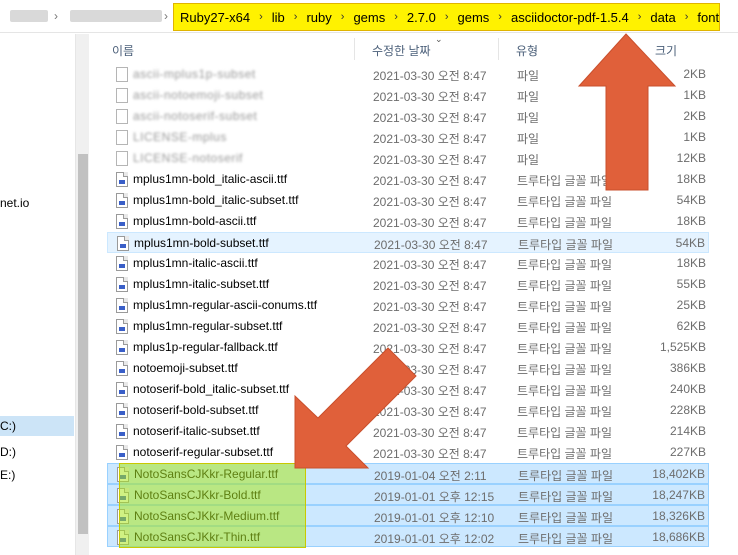 This screenshot has width=738, height=555. What do you see at coordinates (198, 95) in the screenshot?
I see `file-name: ascii-notoemoji-subset` at bounding box center [198, 95].